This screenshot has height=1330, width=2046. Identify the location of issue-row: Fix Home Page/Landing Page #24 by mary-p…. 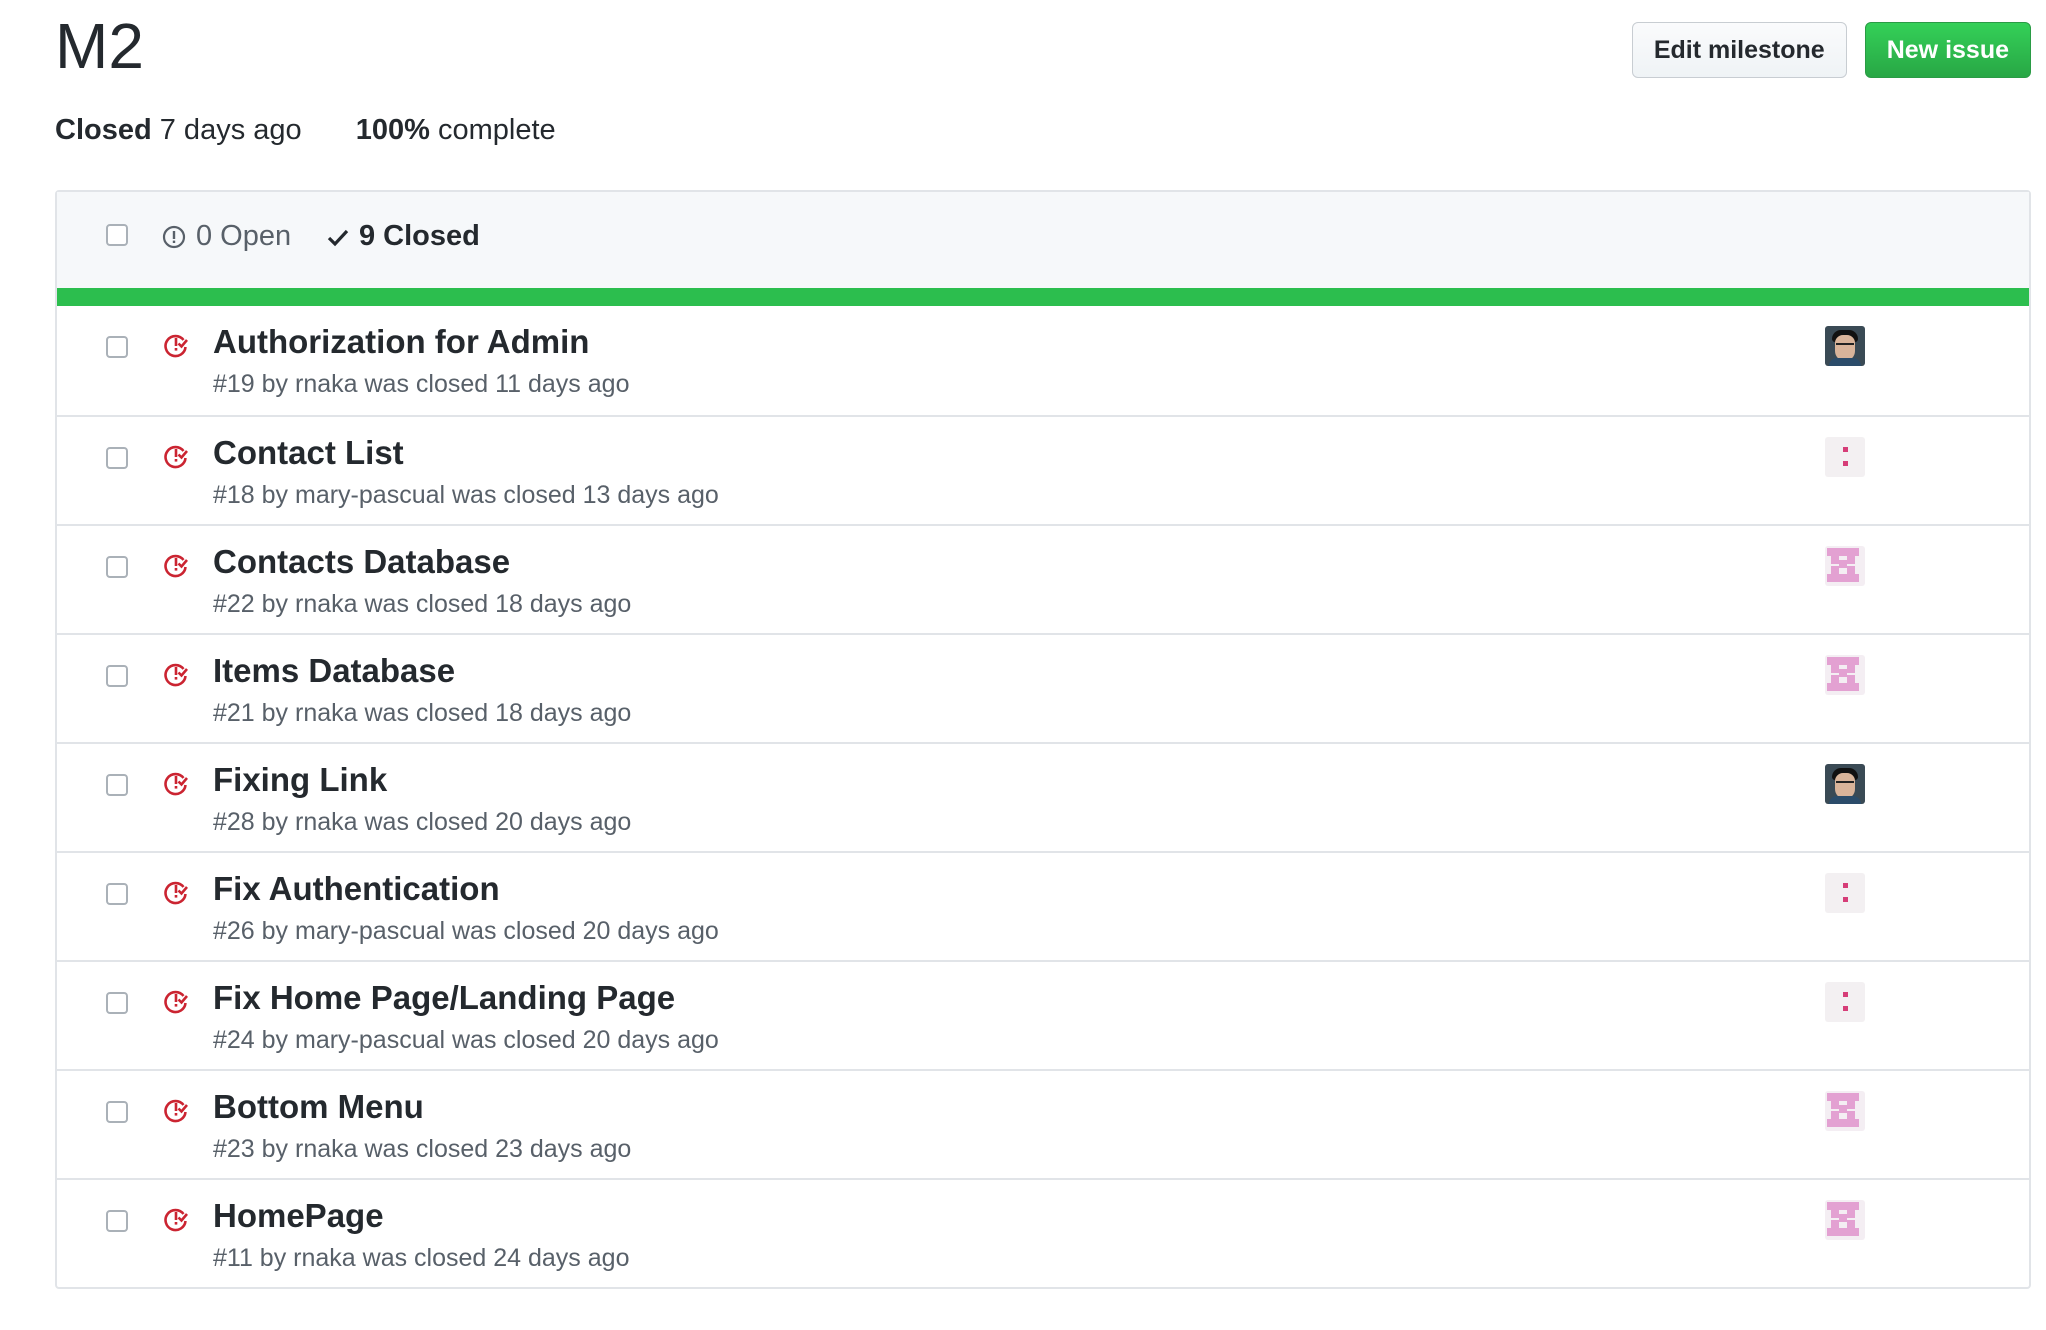
(1043, 1014).